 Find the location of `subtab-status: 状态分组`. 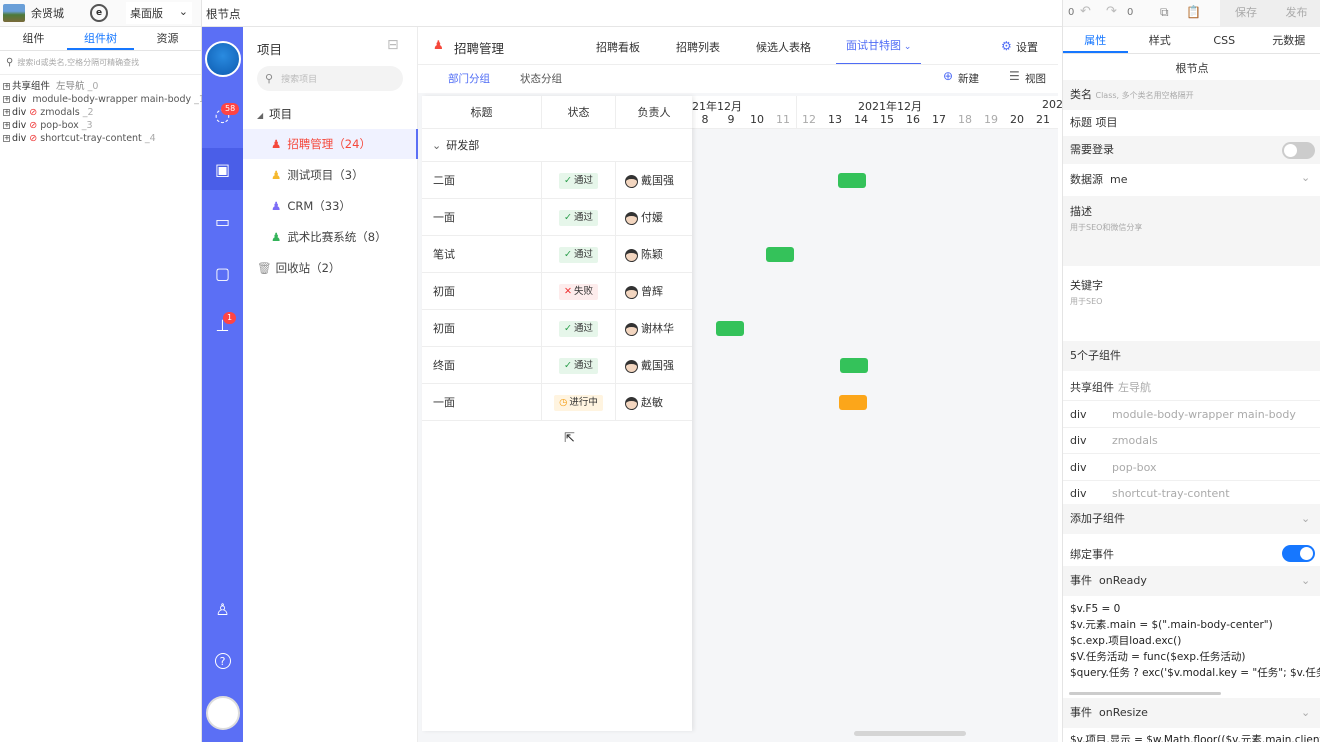

subtab-status: 状态分组 is located at coordinates (541, 78).